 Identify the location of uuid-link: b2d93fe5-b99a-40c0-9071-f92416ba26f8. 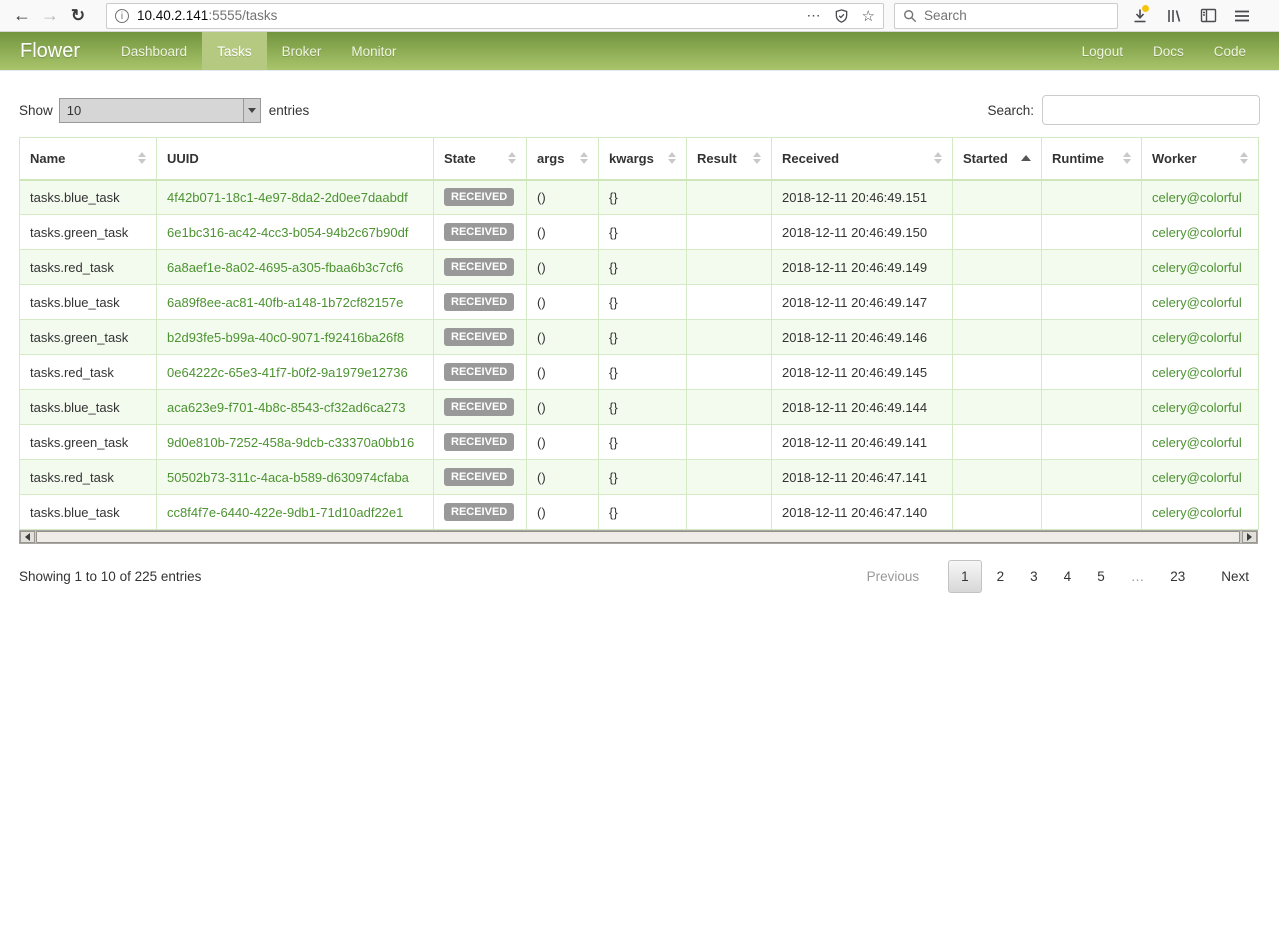
(285, 337).